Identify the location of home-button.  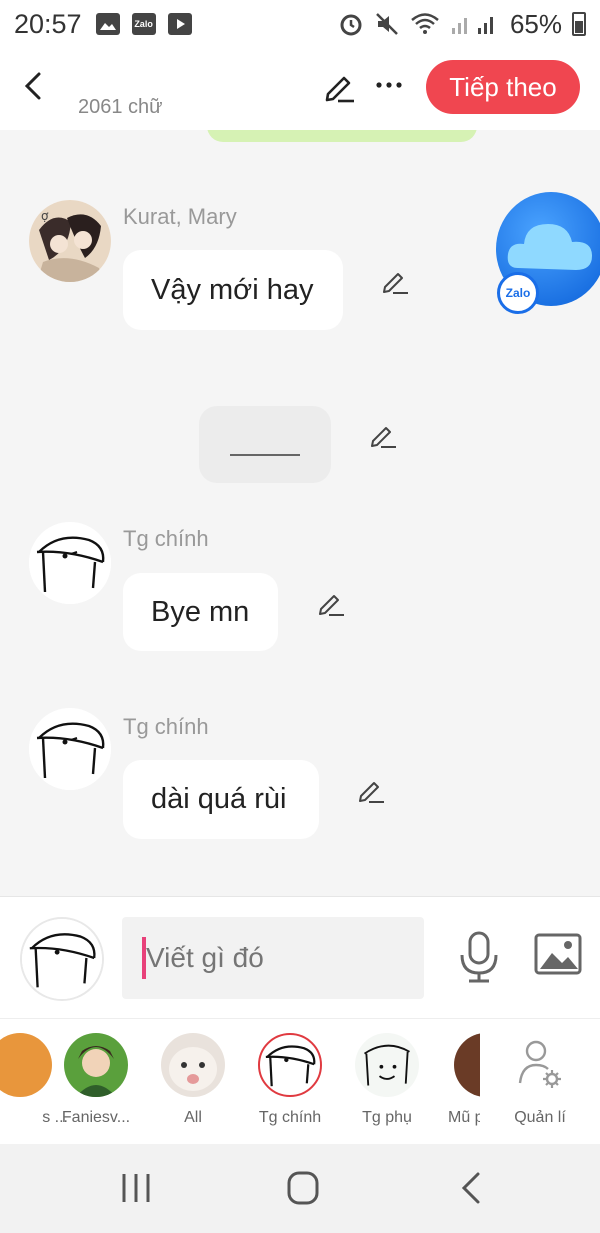
(303, 1188).